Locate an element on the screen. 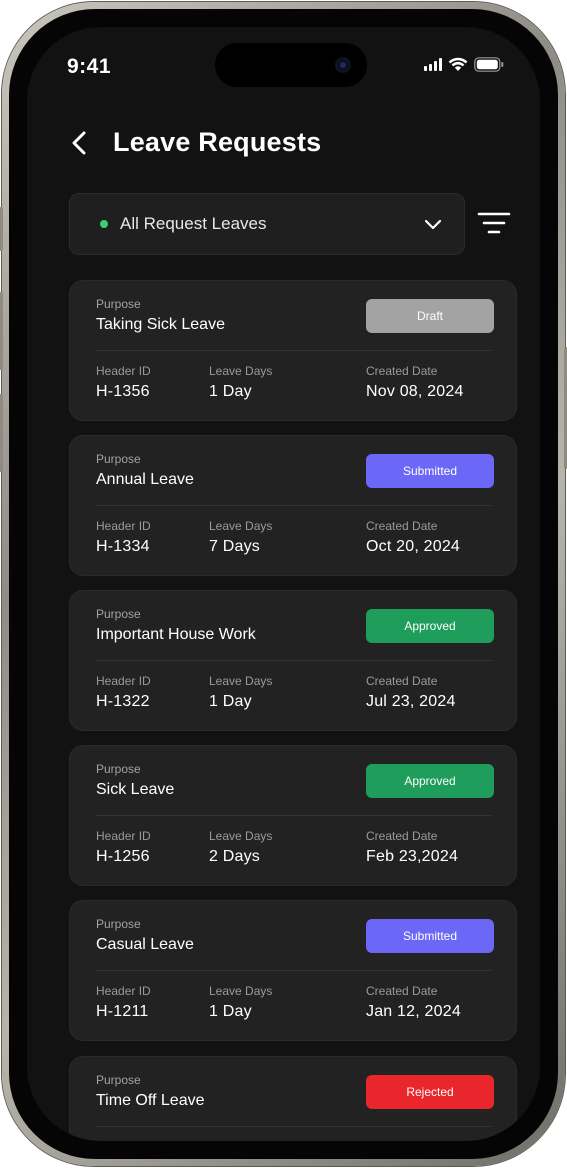 Image resolution: width=567 pixels, height=1168 pixels. chevron-left-icon is located at coordinates (79, 142).